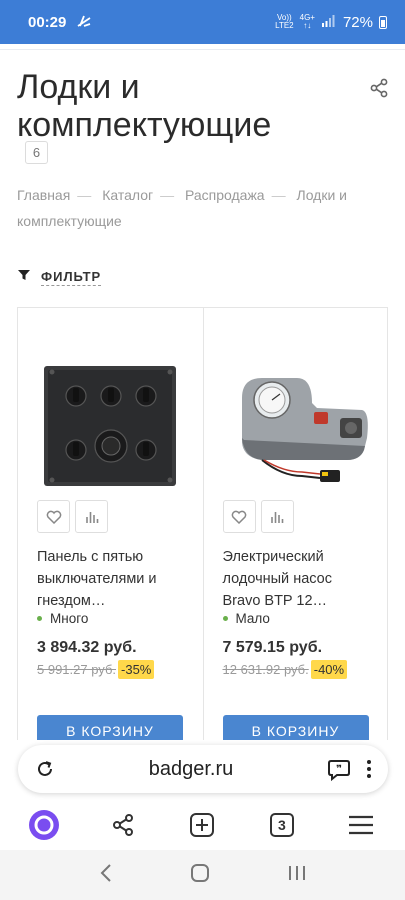  What do you see at coordinates (71, 277) in the screenshot?
I see `filter-label: ФИЛЬТР` at bounding box center [71, 277].